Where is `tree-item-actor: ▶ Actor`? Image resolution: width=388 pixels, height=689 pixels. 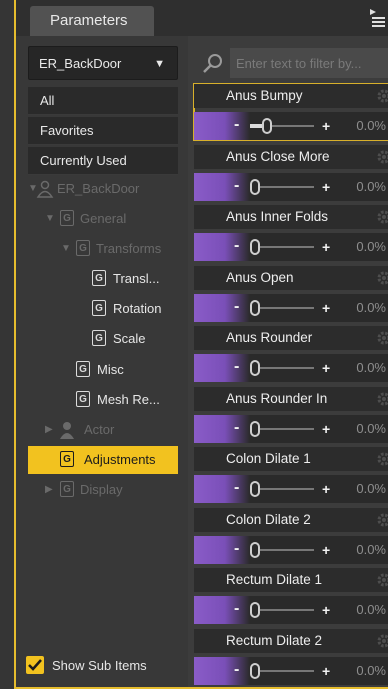 tree-item-actor: ▶ Actor is located at coordinates (103, 430).